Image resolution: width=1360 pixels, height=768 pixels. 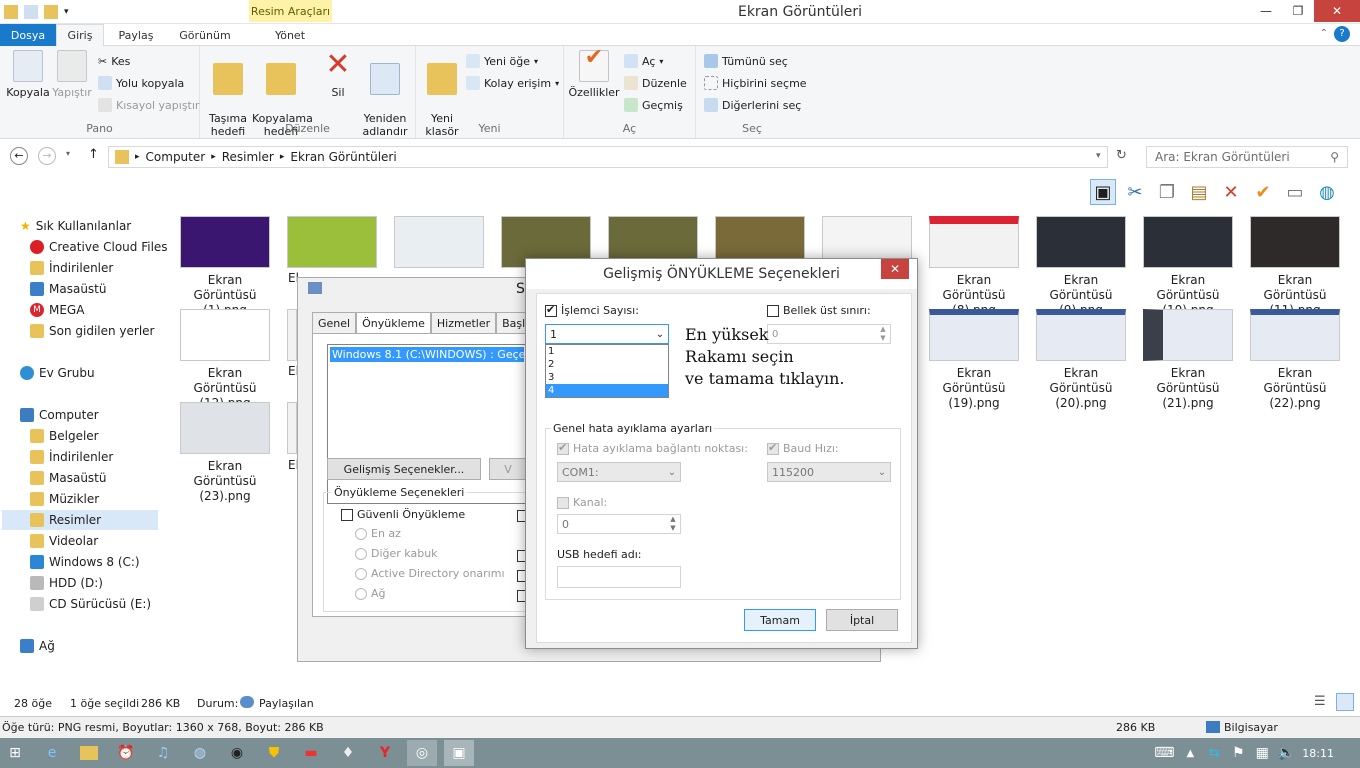 I want to click on recent-locations-icon: ▾, so click(x=68, y=153).